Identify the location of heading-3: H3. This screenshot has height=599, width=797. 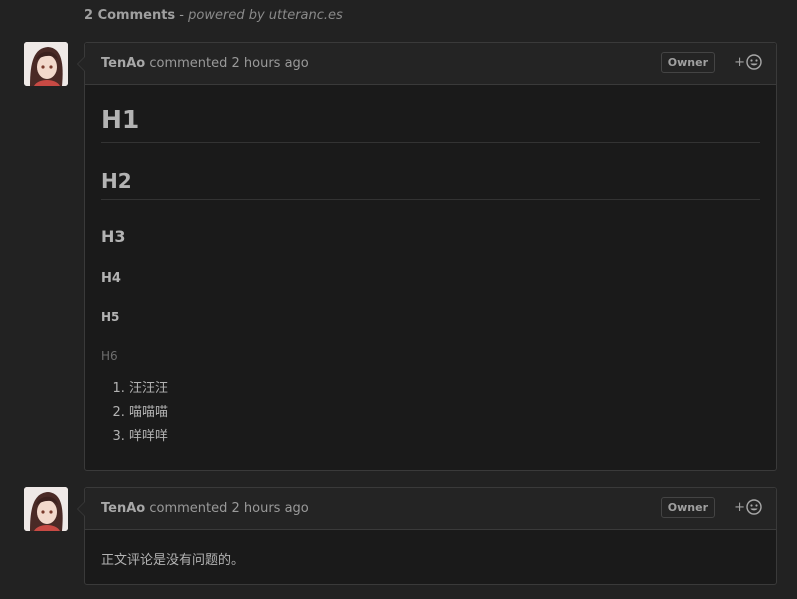
(113, 236).